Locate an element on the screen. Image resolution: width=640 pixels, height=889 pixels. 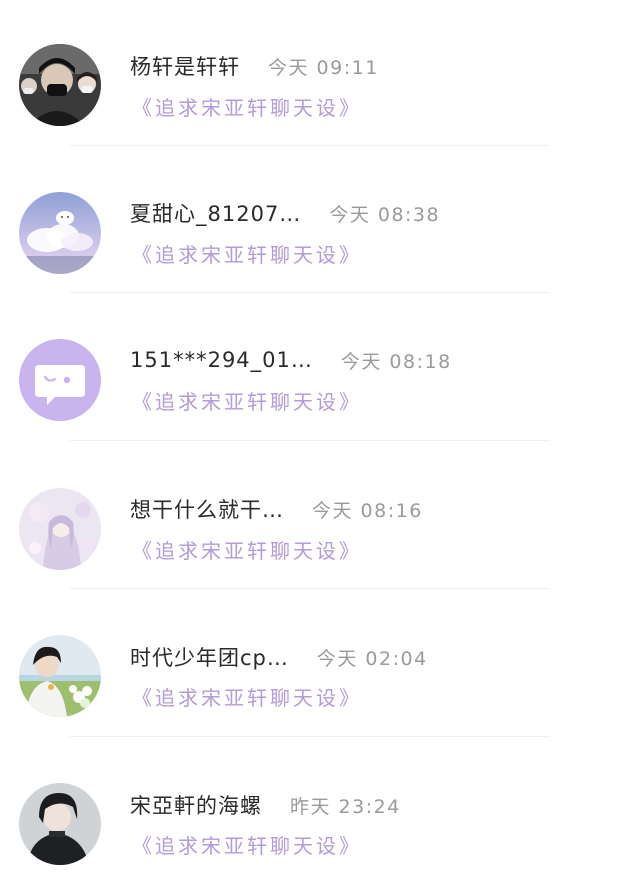
chat-time: 今天 08:18 is located at coordinates (396, 361).